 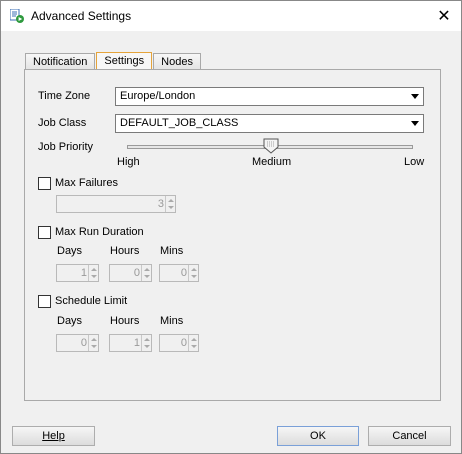 What do you see at coordinates (146, 273) in the screenshot?
I see `duration-hours-stepper-buttons` at bounding box center [146, 273].